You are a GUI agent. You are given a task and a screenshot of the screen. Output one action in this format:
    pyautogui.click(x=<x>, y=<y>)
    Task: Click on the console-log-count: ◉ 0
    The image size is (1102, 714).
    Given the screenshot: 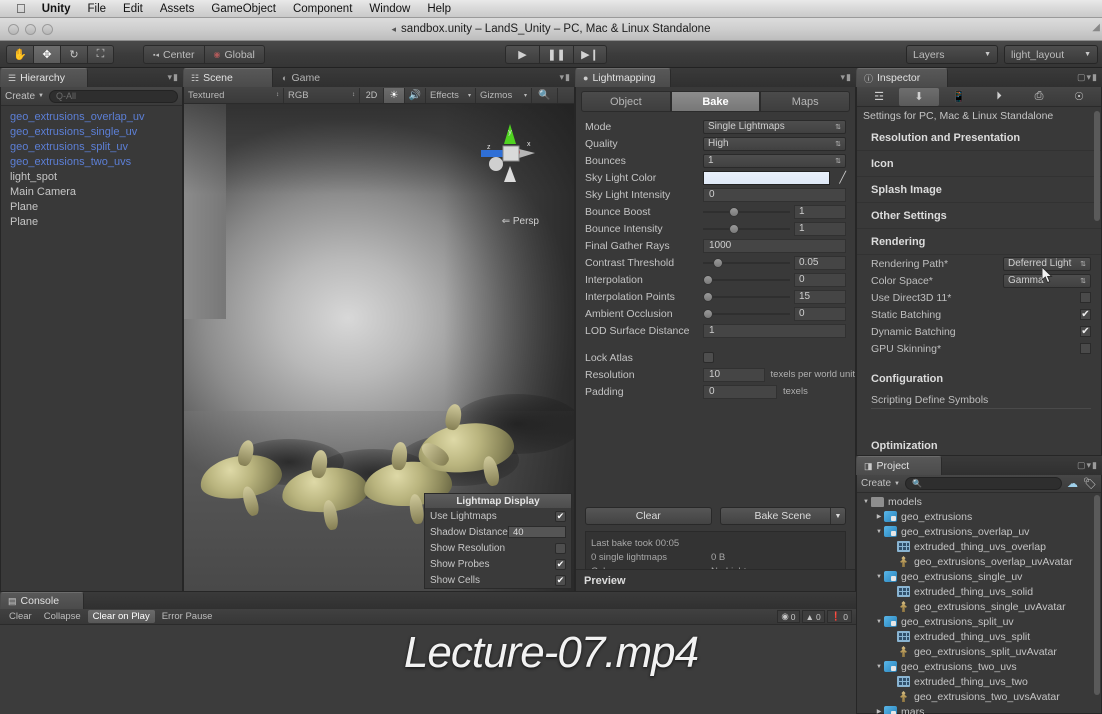 What is the action you would take?
    pyautogui.click(x=788, y=616)
    